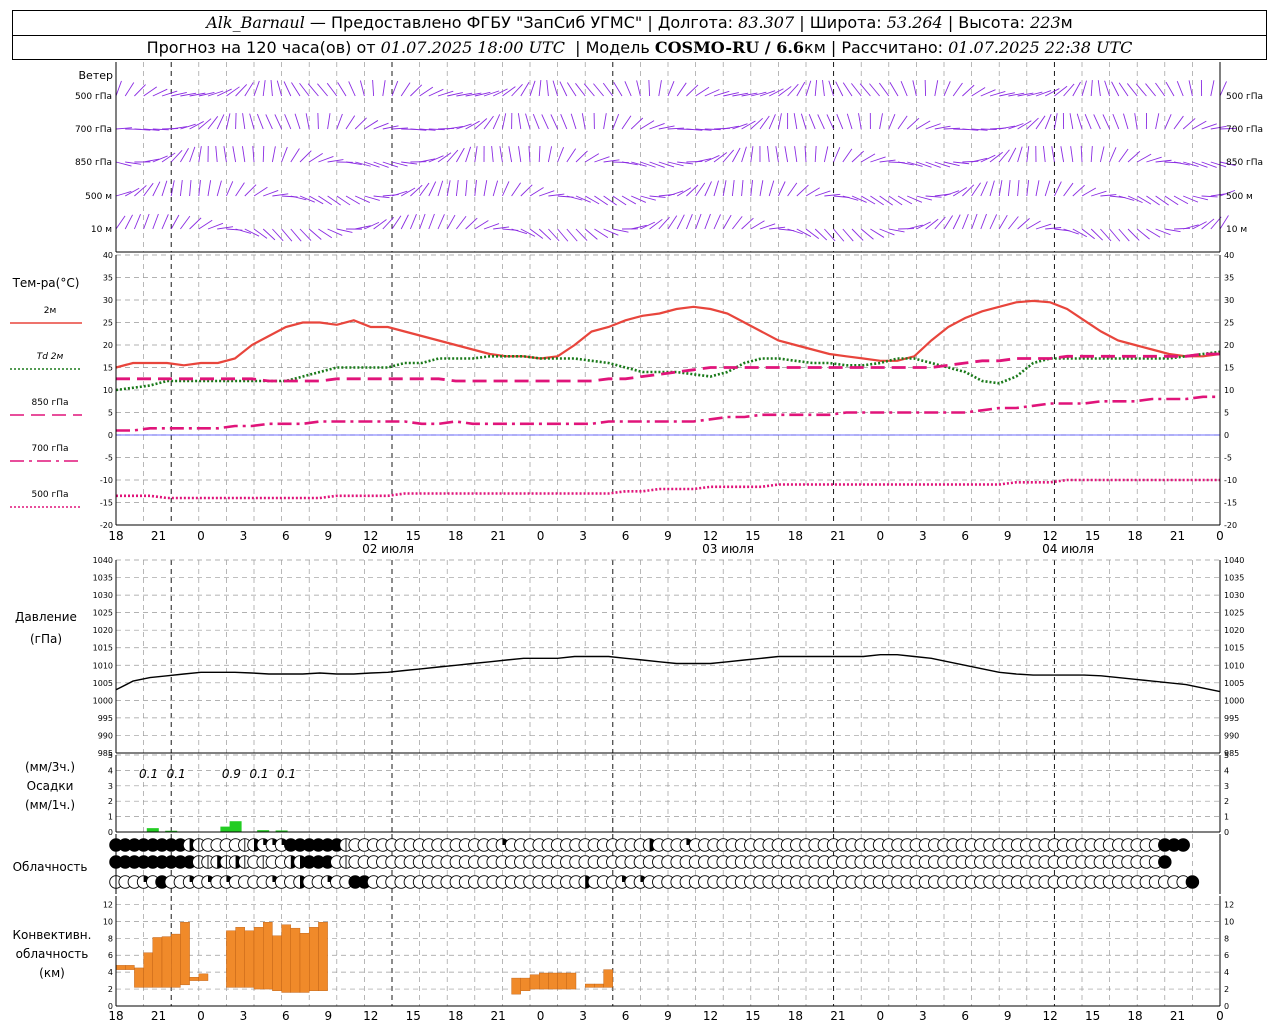  I want to click on wind-level-label-left: 500 м, so click(98, 197).